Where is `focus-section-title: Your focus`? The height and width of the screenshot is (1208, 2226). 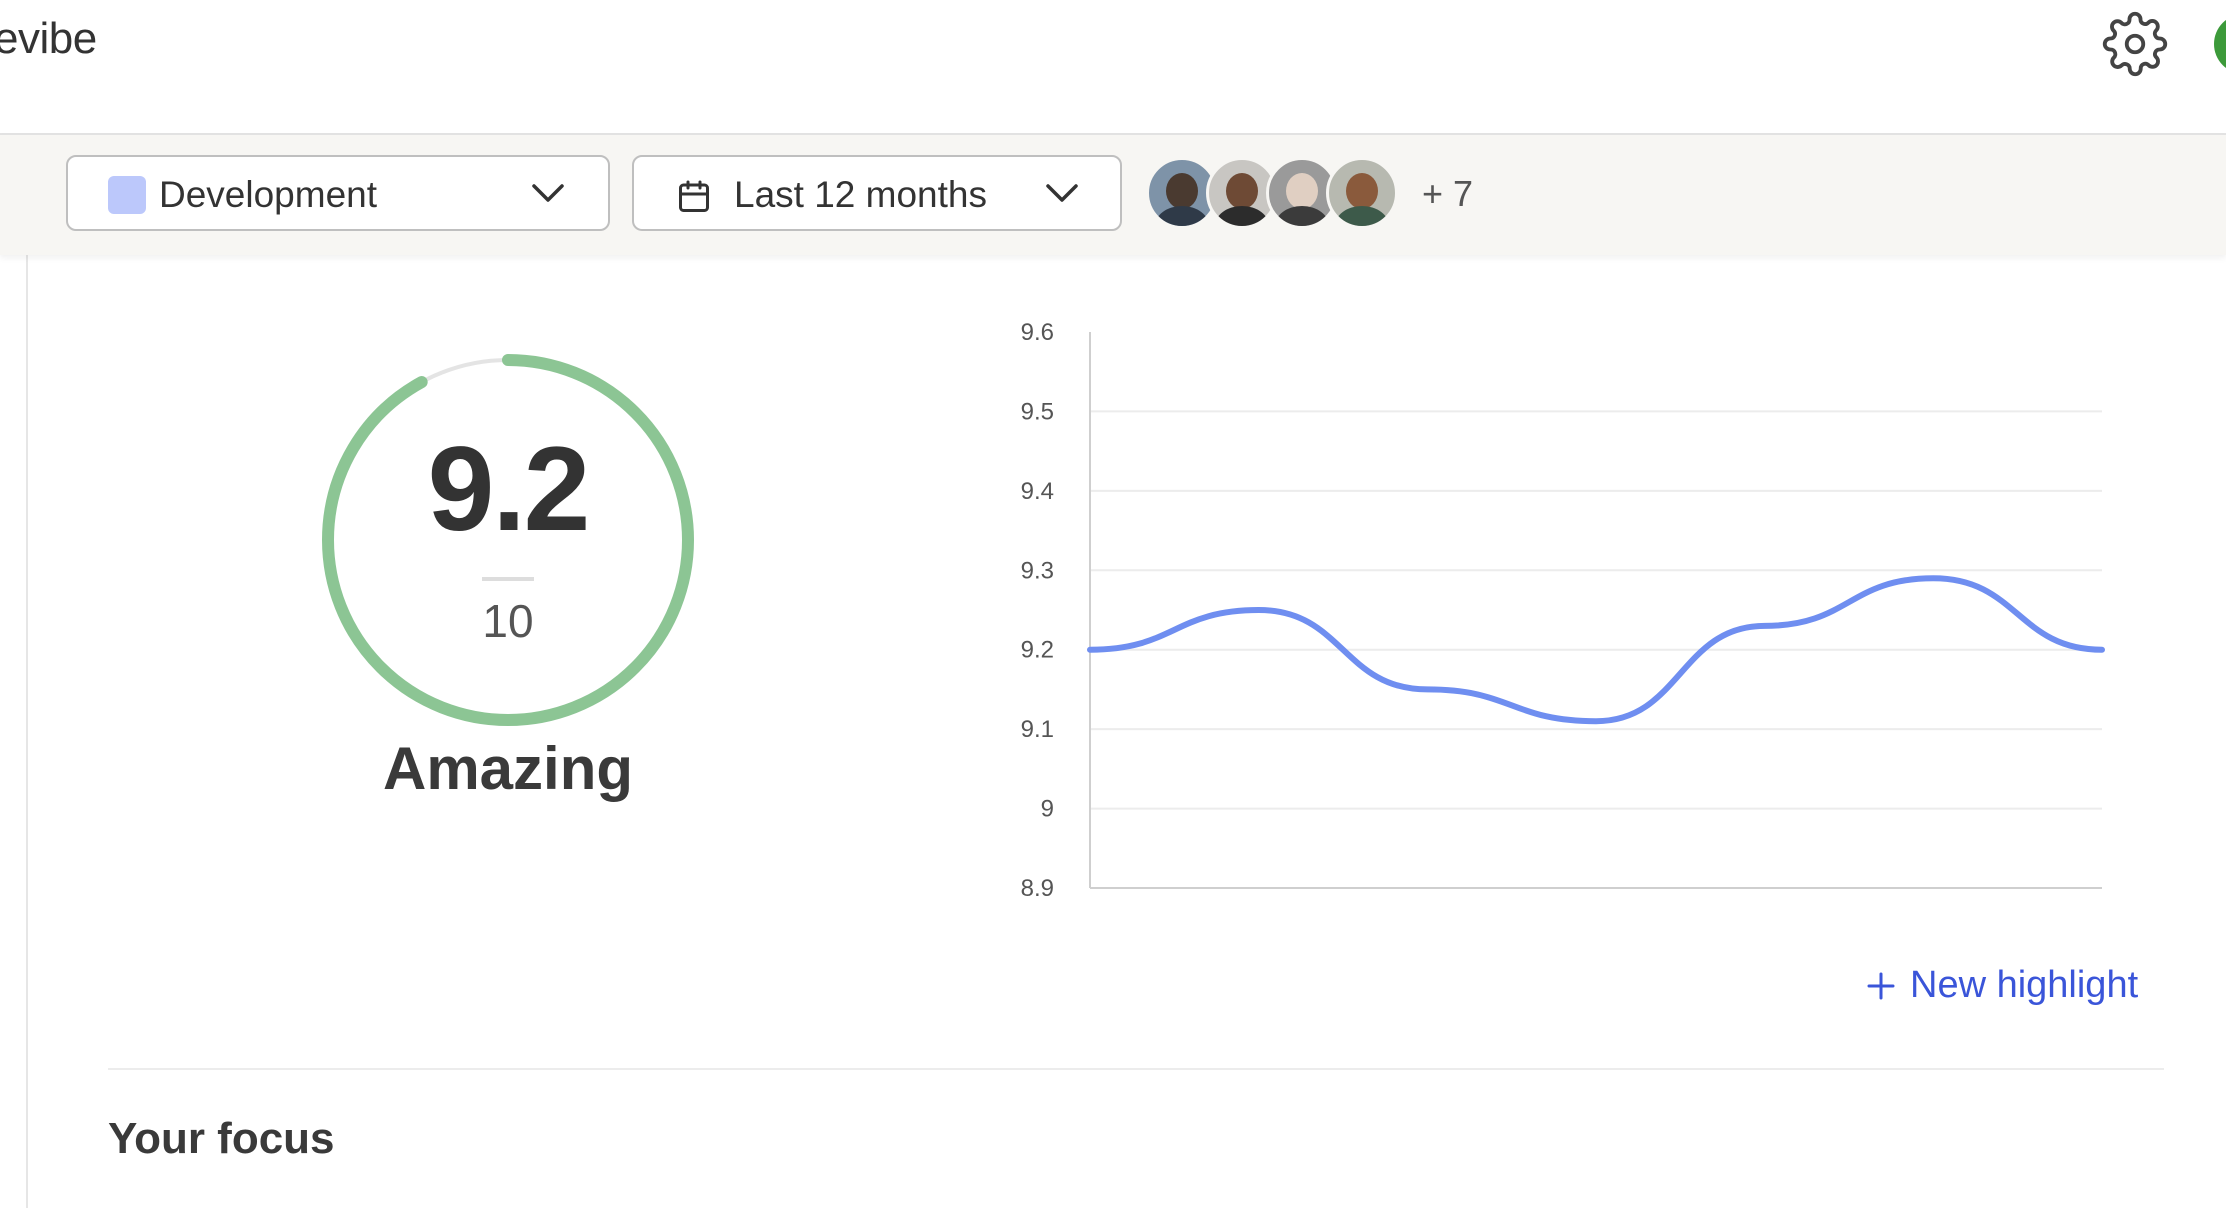
focus-section-title: Your focus is located at coordinates (221, 1138).